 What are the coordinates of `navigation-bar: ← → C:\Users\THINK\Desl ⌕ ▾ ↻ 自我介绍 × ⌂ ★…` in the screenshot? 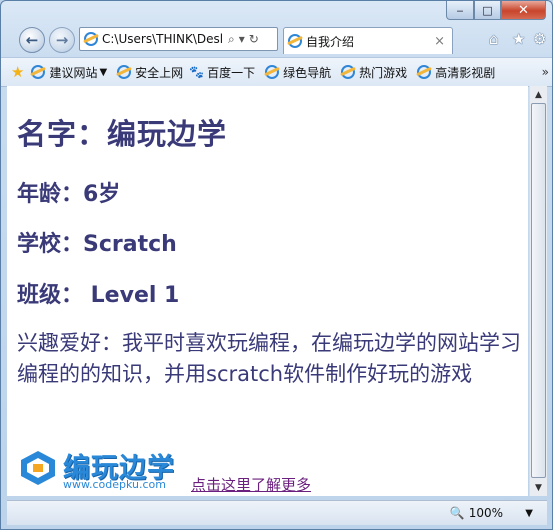 It's located at (276, 39).